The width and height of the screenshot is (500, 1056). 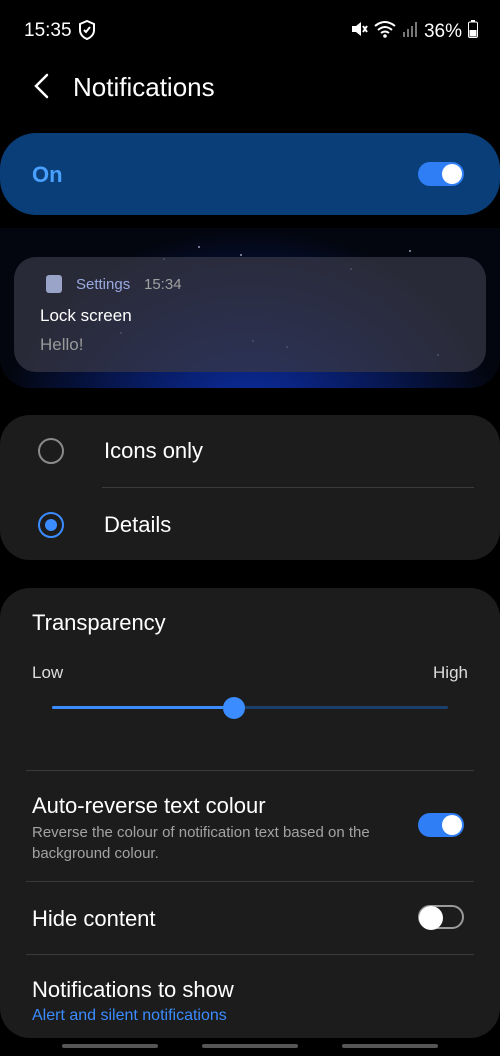 What do you see at coordinates (47, 174) in the screenshot?
I see `master-toggle-label: On` at bounding box center [47, 174].